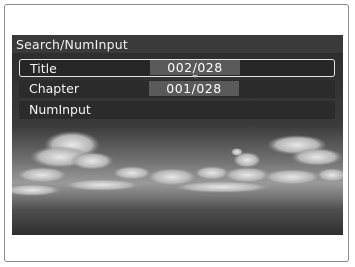 The width and height of the screenshot is (355, 267). I want to click on caret-down-icon, so click(195, 76).